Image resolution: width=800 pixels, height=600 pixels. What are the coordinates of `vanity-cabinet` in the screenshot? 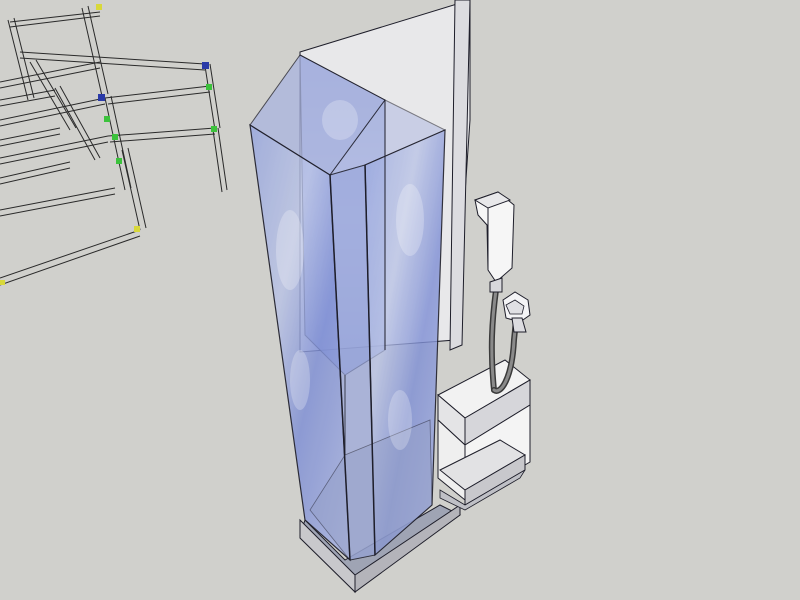 It's located at (484, 435).